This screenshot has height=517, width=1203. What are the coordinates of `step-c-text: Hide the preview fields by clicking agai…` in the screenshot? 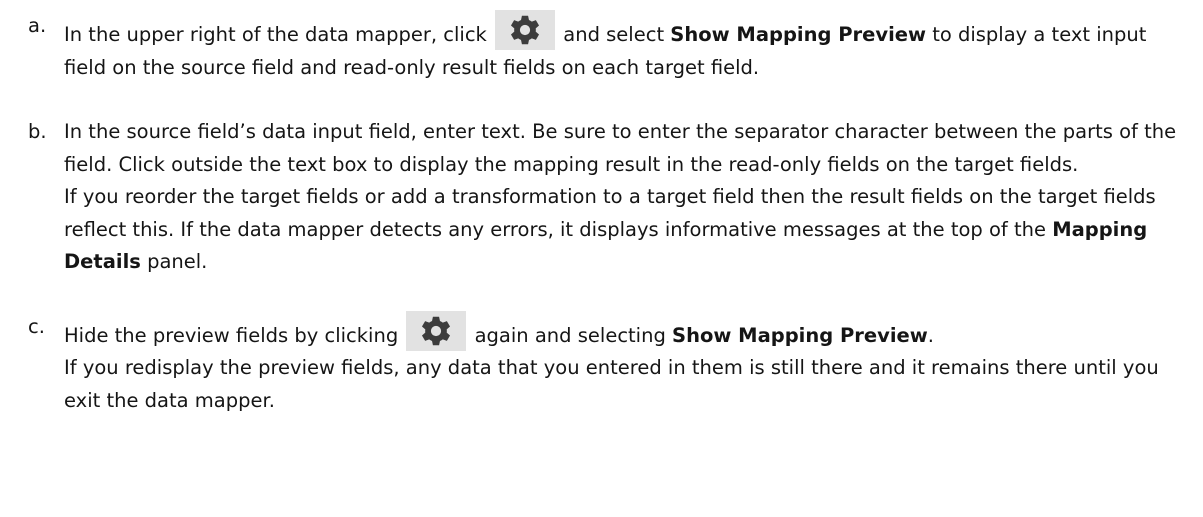 It's located at (625, 331).